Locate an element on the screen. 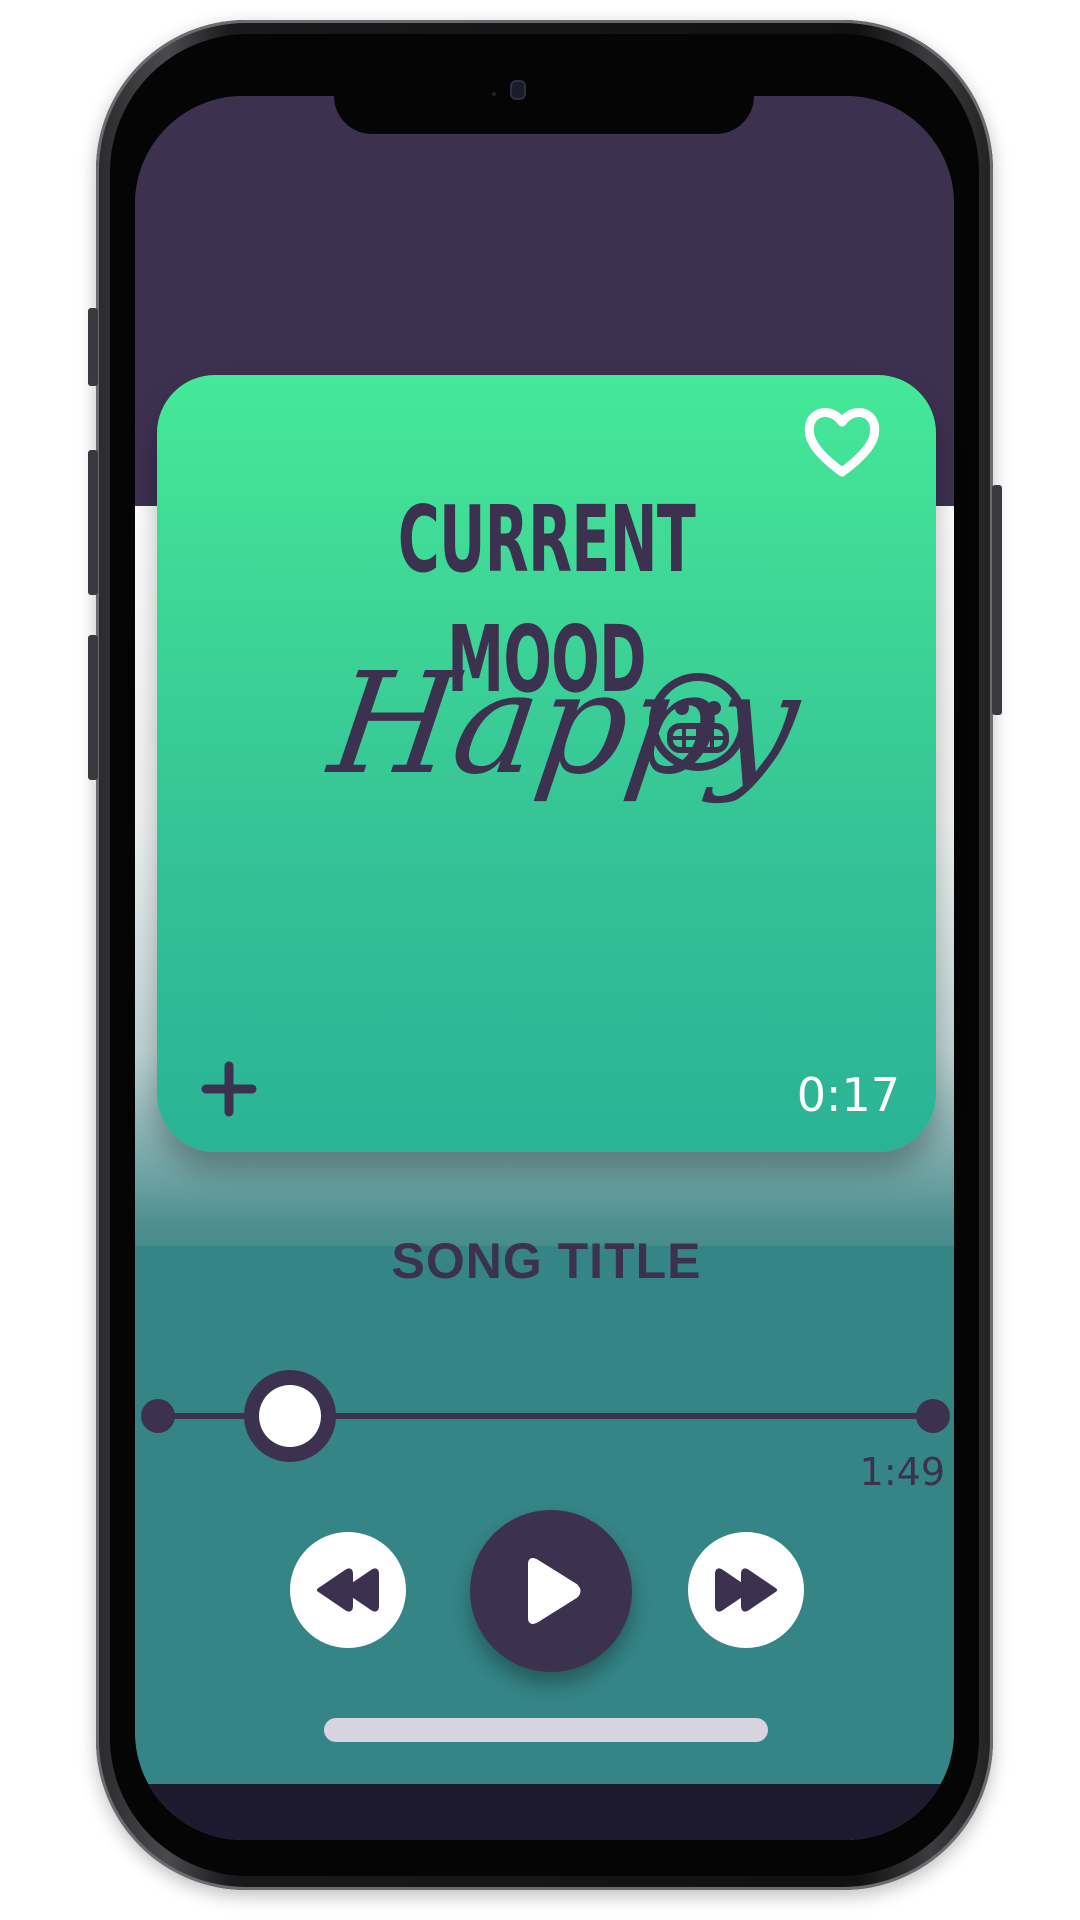 The height and width of the screenshot is (1920, 1080). elapsed-time: 0:17 is located at coordinates (848, 1095).